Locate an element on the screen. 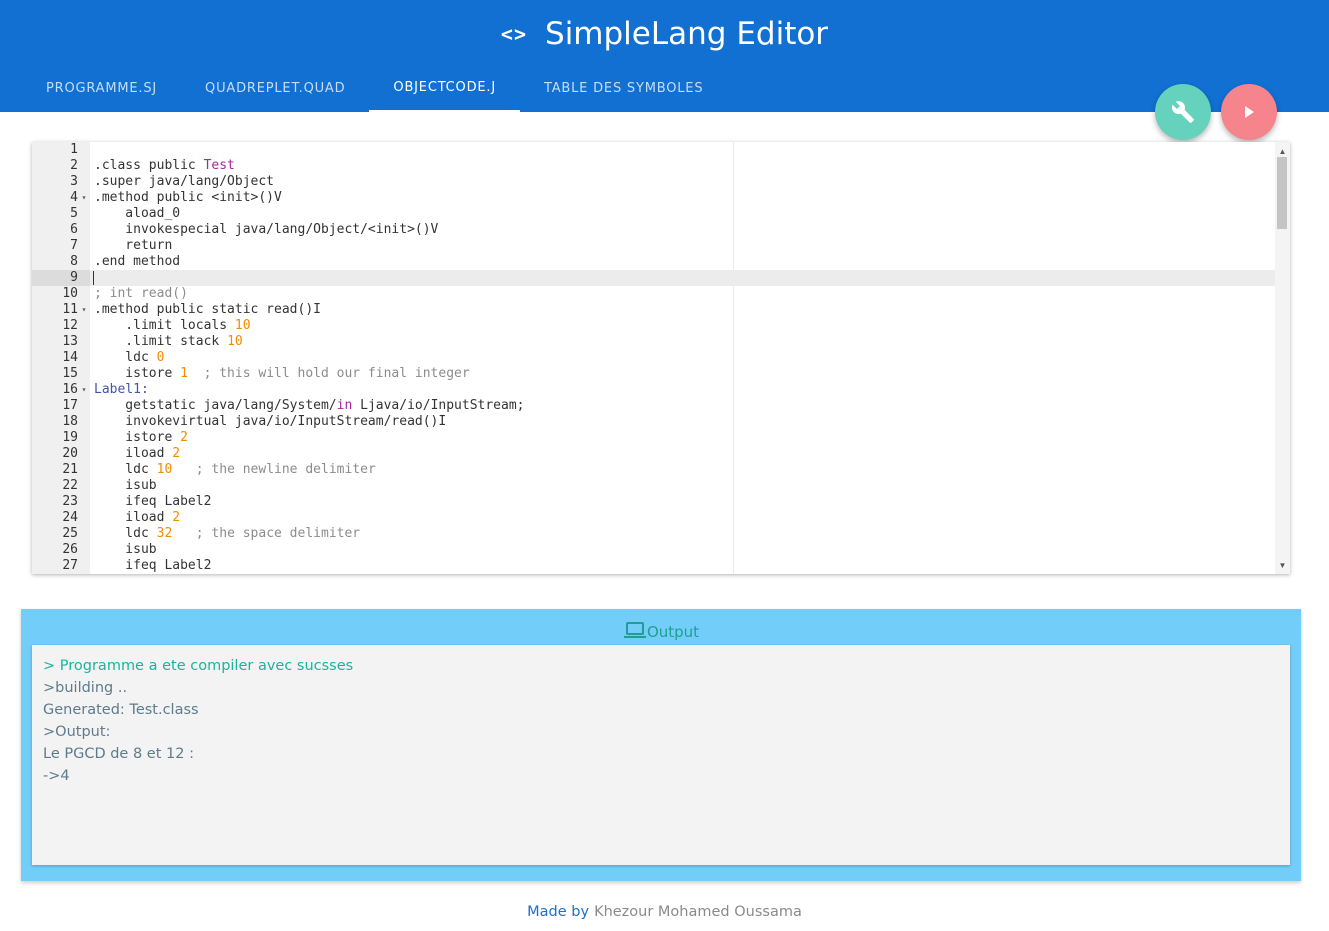 The height and width of the screenshot is (931, 1329). line-number: 3 is located at coordinates (74, 181).